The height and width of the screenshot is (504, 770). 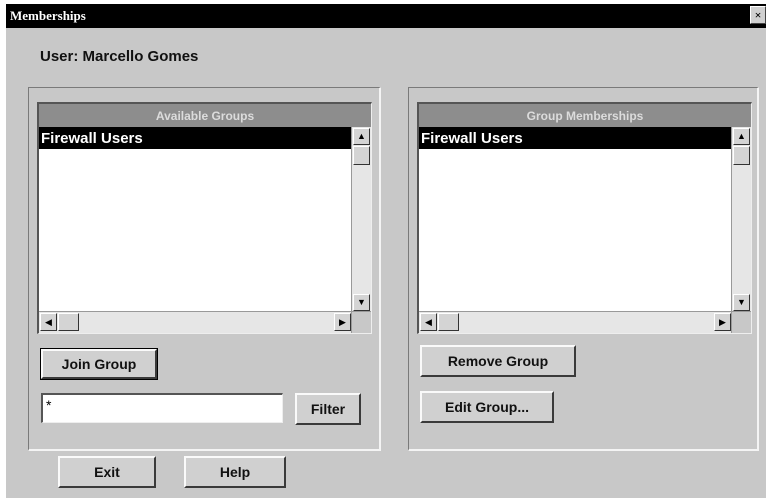 What do you see at coordinates (205, 115) in the screenshot?
I see `available-groups-header: Available Groups` at bounding box center [205, 115].